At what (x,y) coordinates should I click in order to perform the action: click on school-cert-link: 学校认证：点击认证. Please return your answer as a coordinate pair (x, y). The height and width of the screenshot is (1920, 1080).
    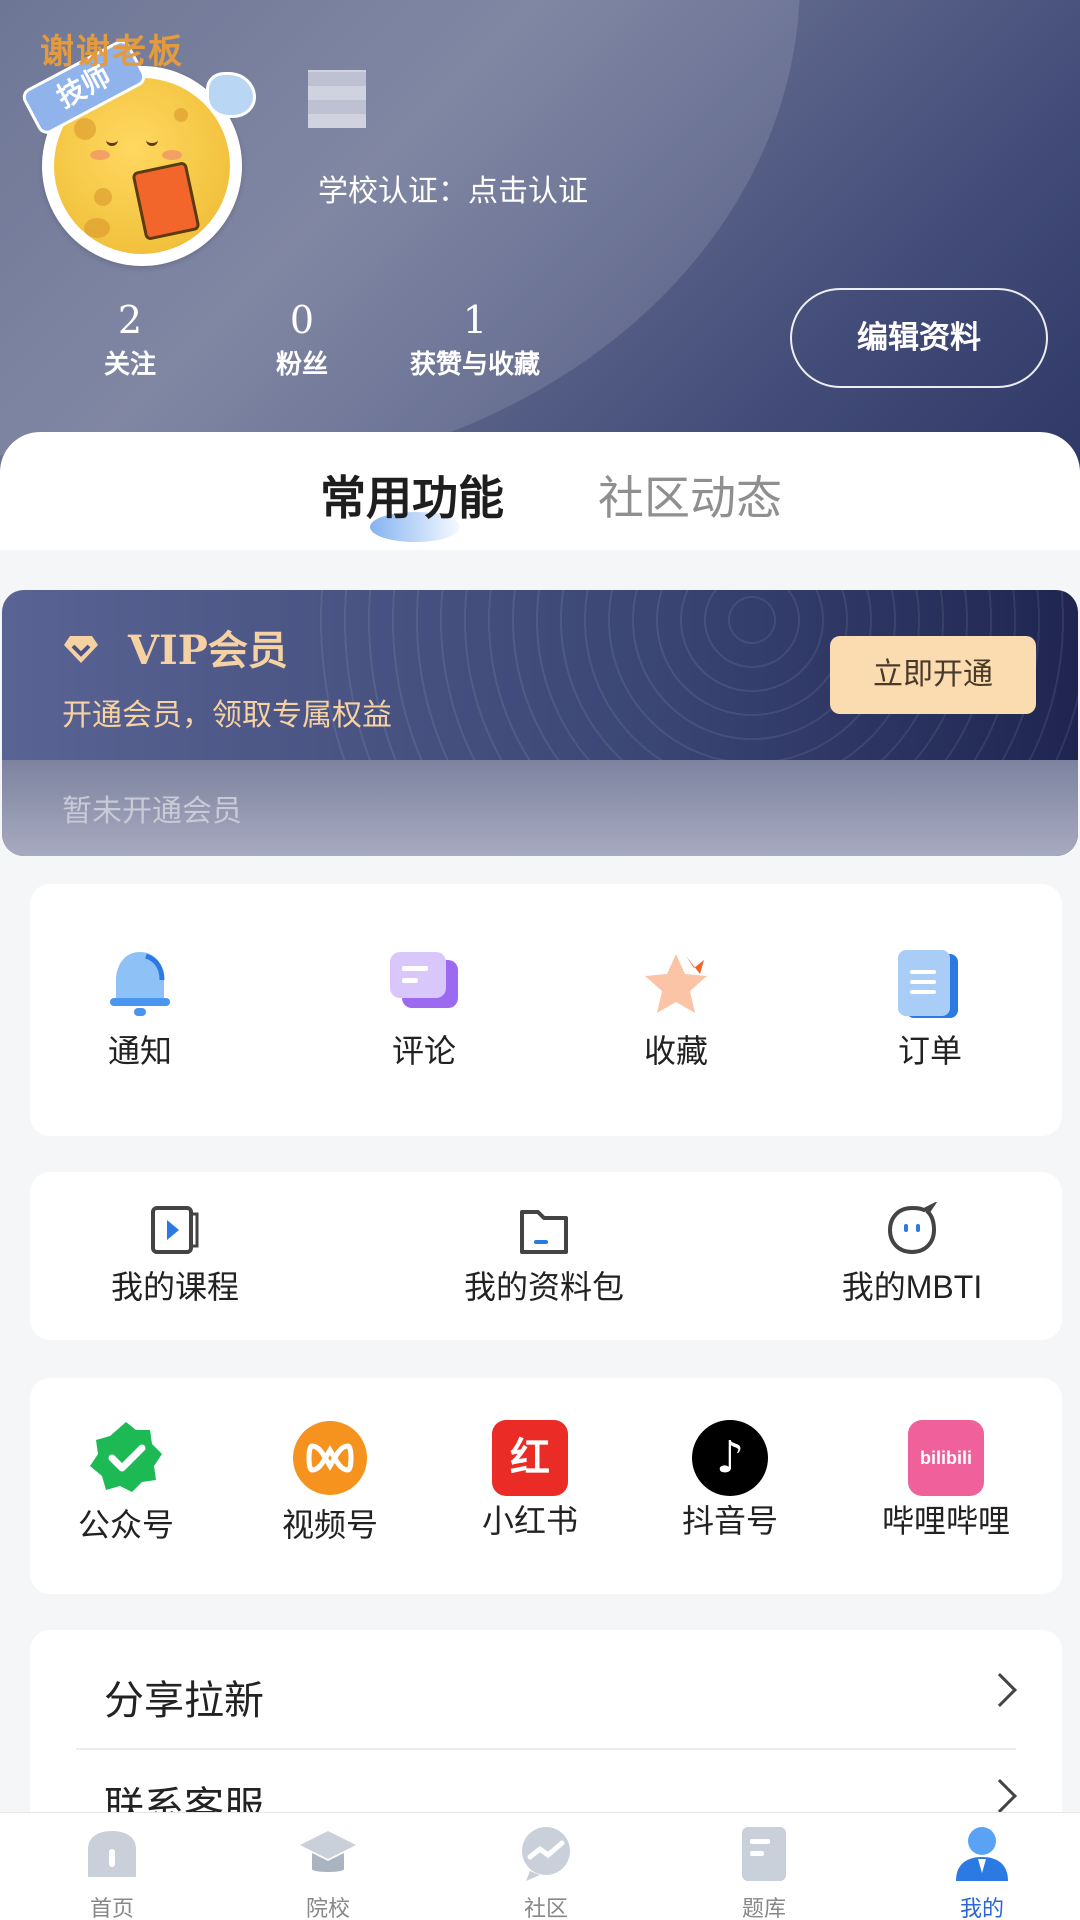
    Looking at the image, I should click on (453, 188).